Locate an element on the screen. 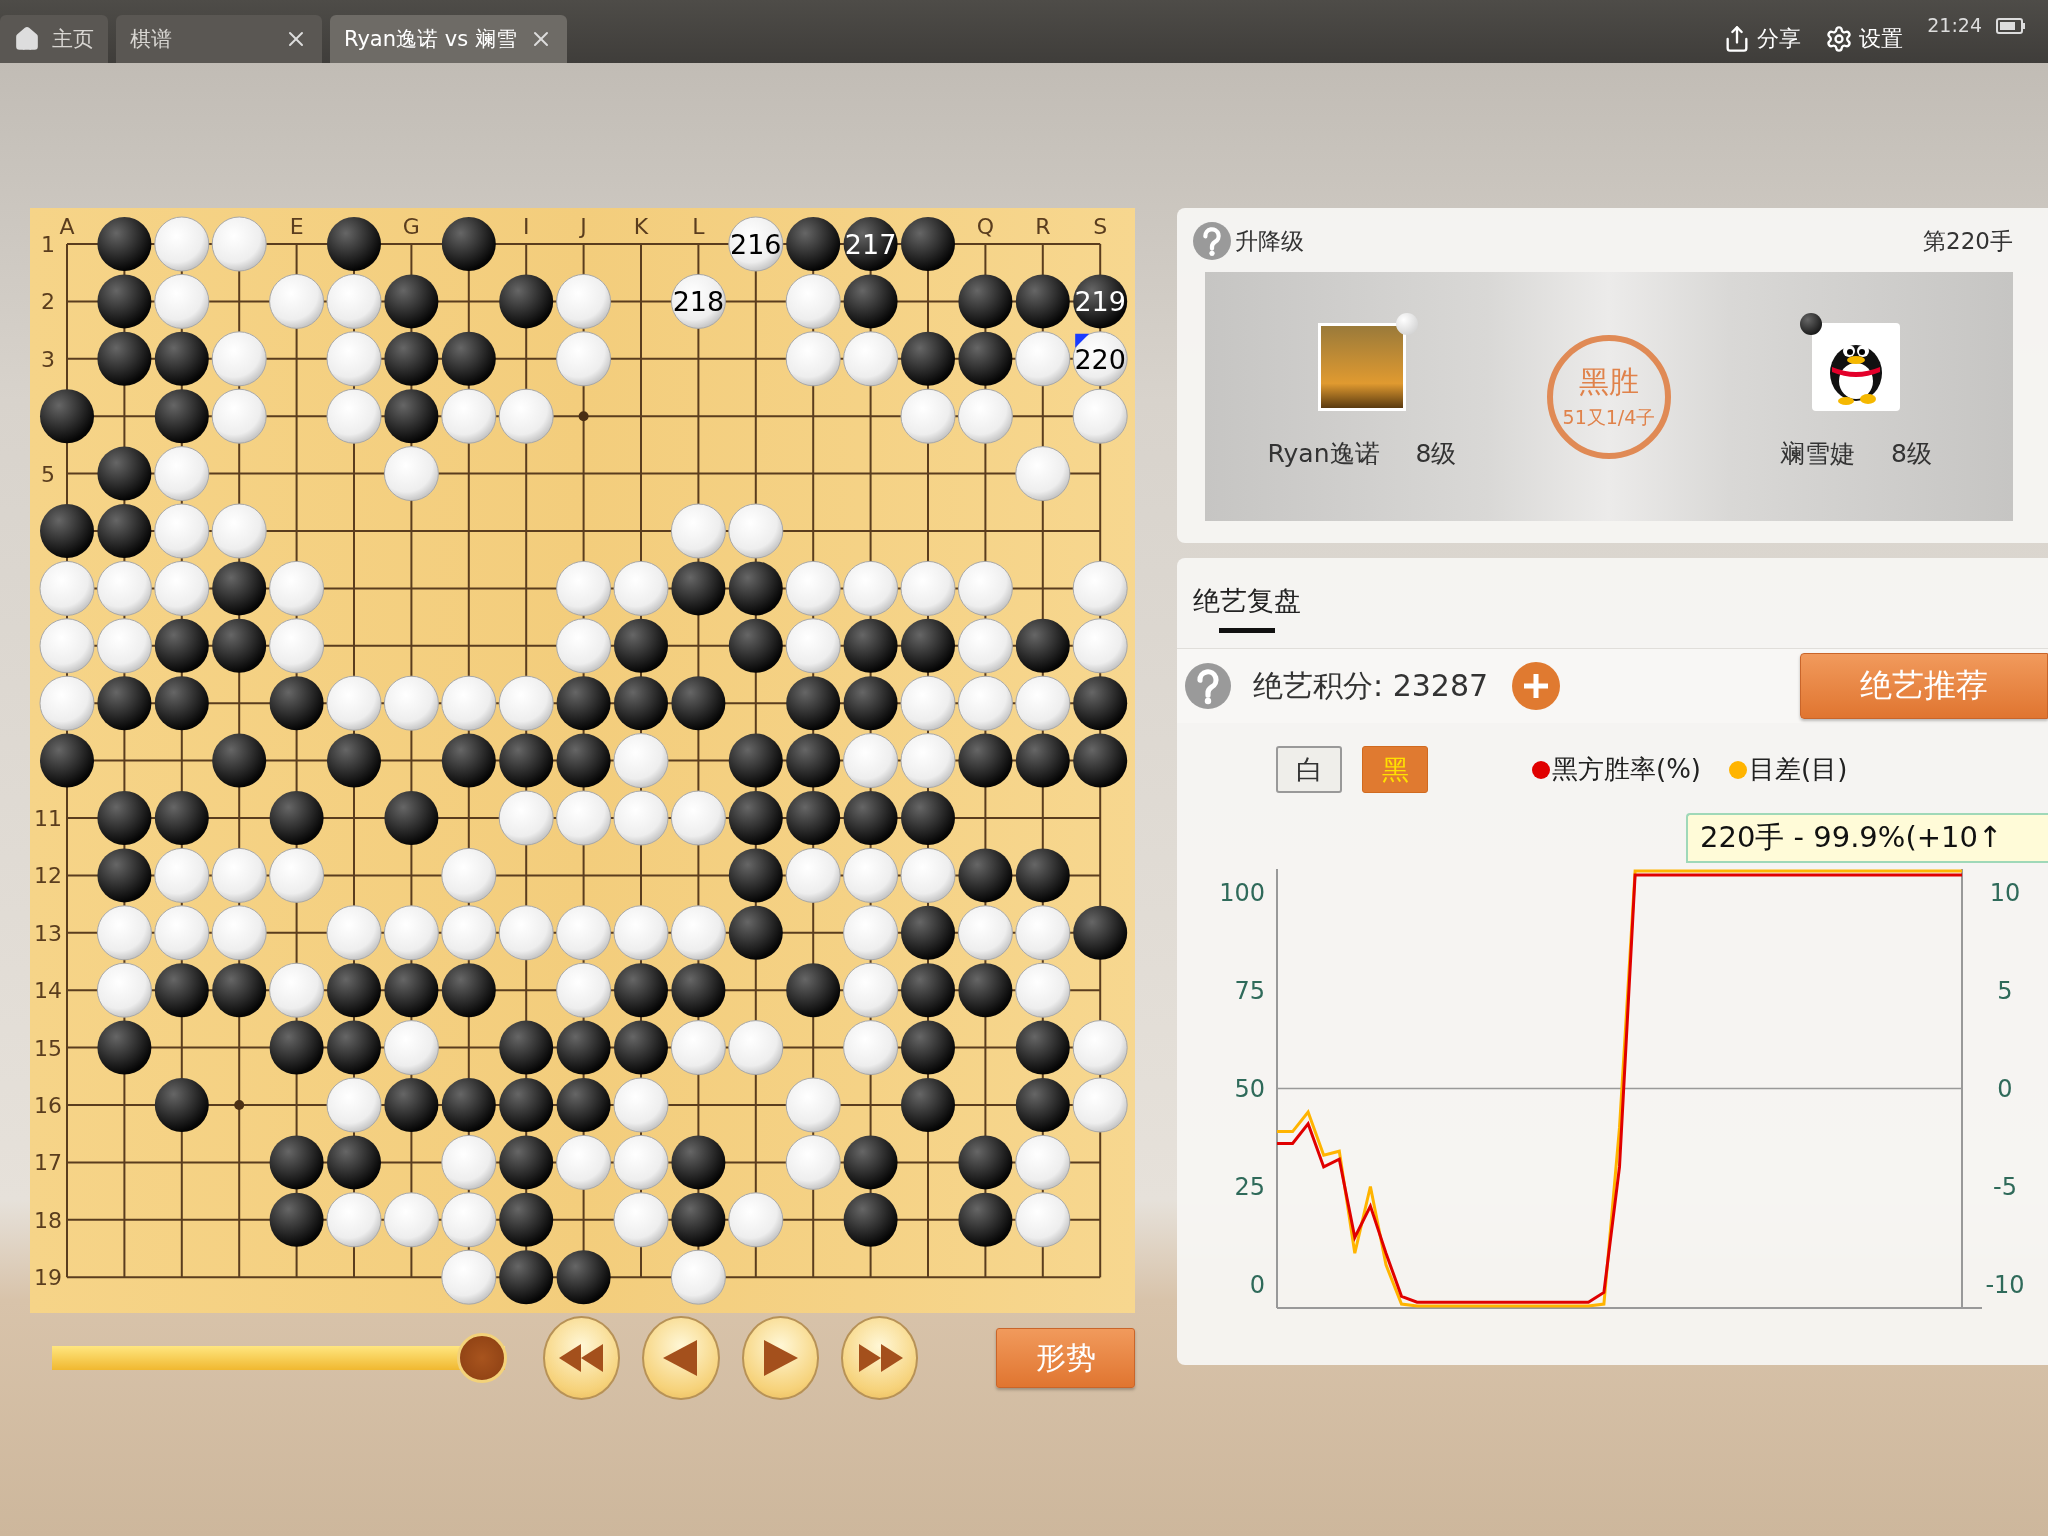 This screenshot has width=2048, height=1536. coordinate-label: I is located at coordinates (526, 226).